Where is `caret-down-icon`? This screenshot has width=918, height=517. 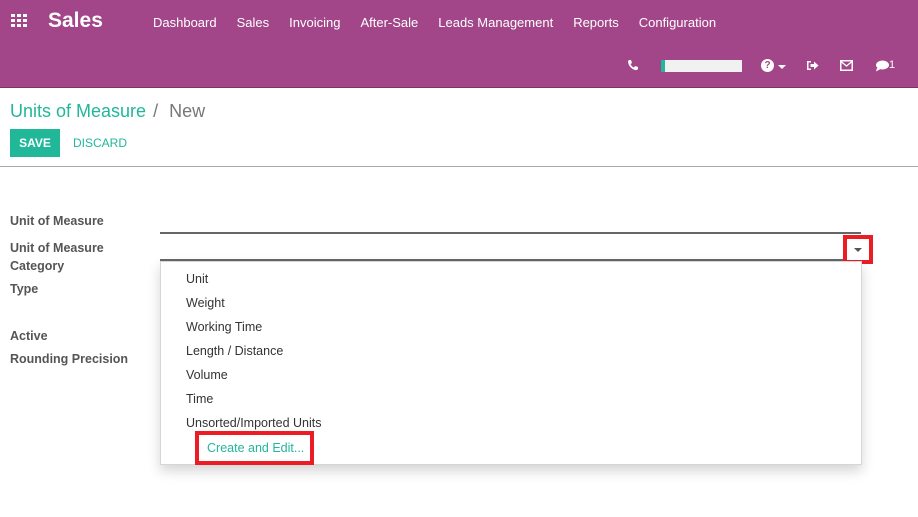
caret-down-icon is located at coordinates (858, 250).